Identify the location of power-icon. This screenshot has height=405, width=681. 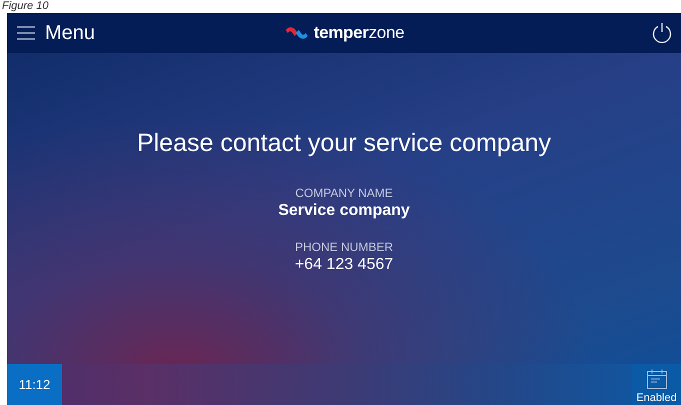
(662, 33).